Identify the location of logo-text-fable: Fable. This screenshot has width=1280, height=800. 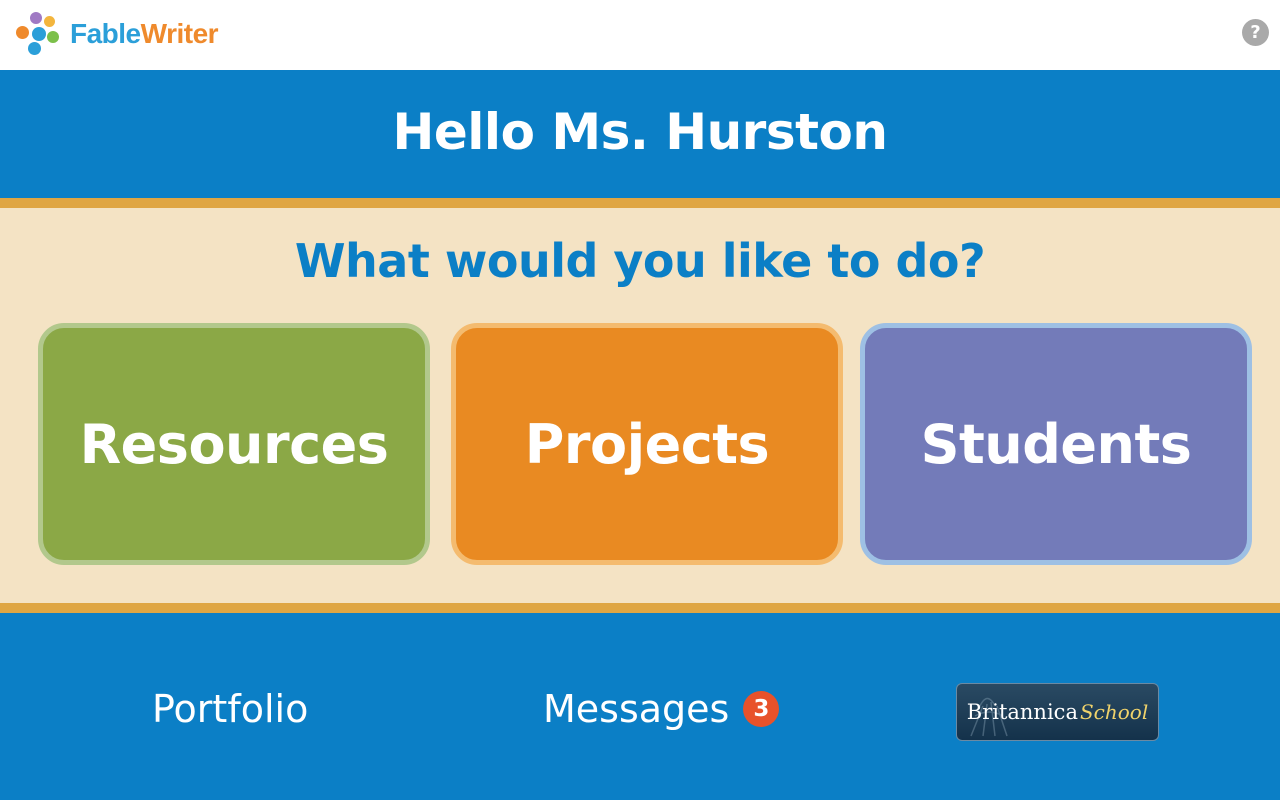
(105, 33).